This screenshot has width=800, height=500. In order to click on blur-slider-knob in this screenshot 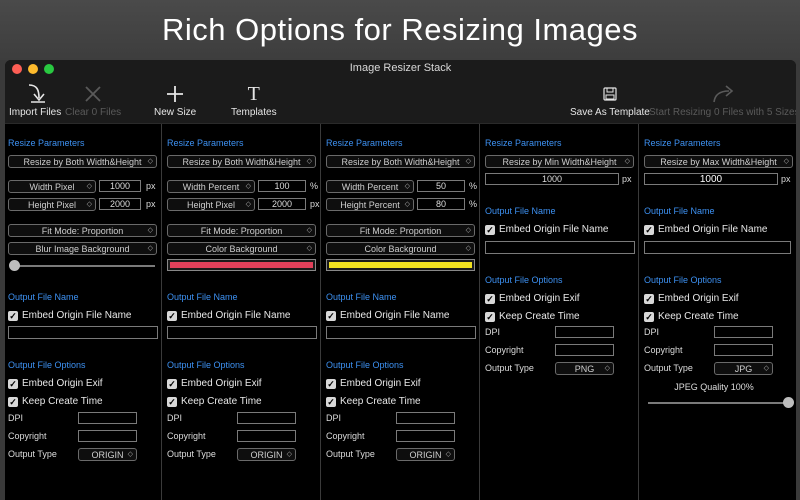, I will do `click(14, 265)`.